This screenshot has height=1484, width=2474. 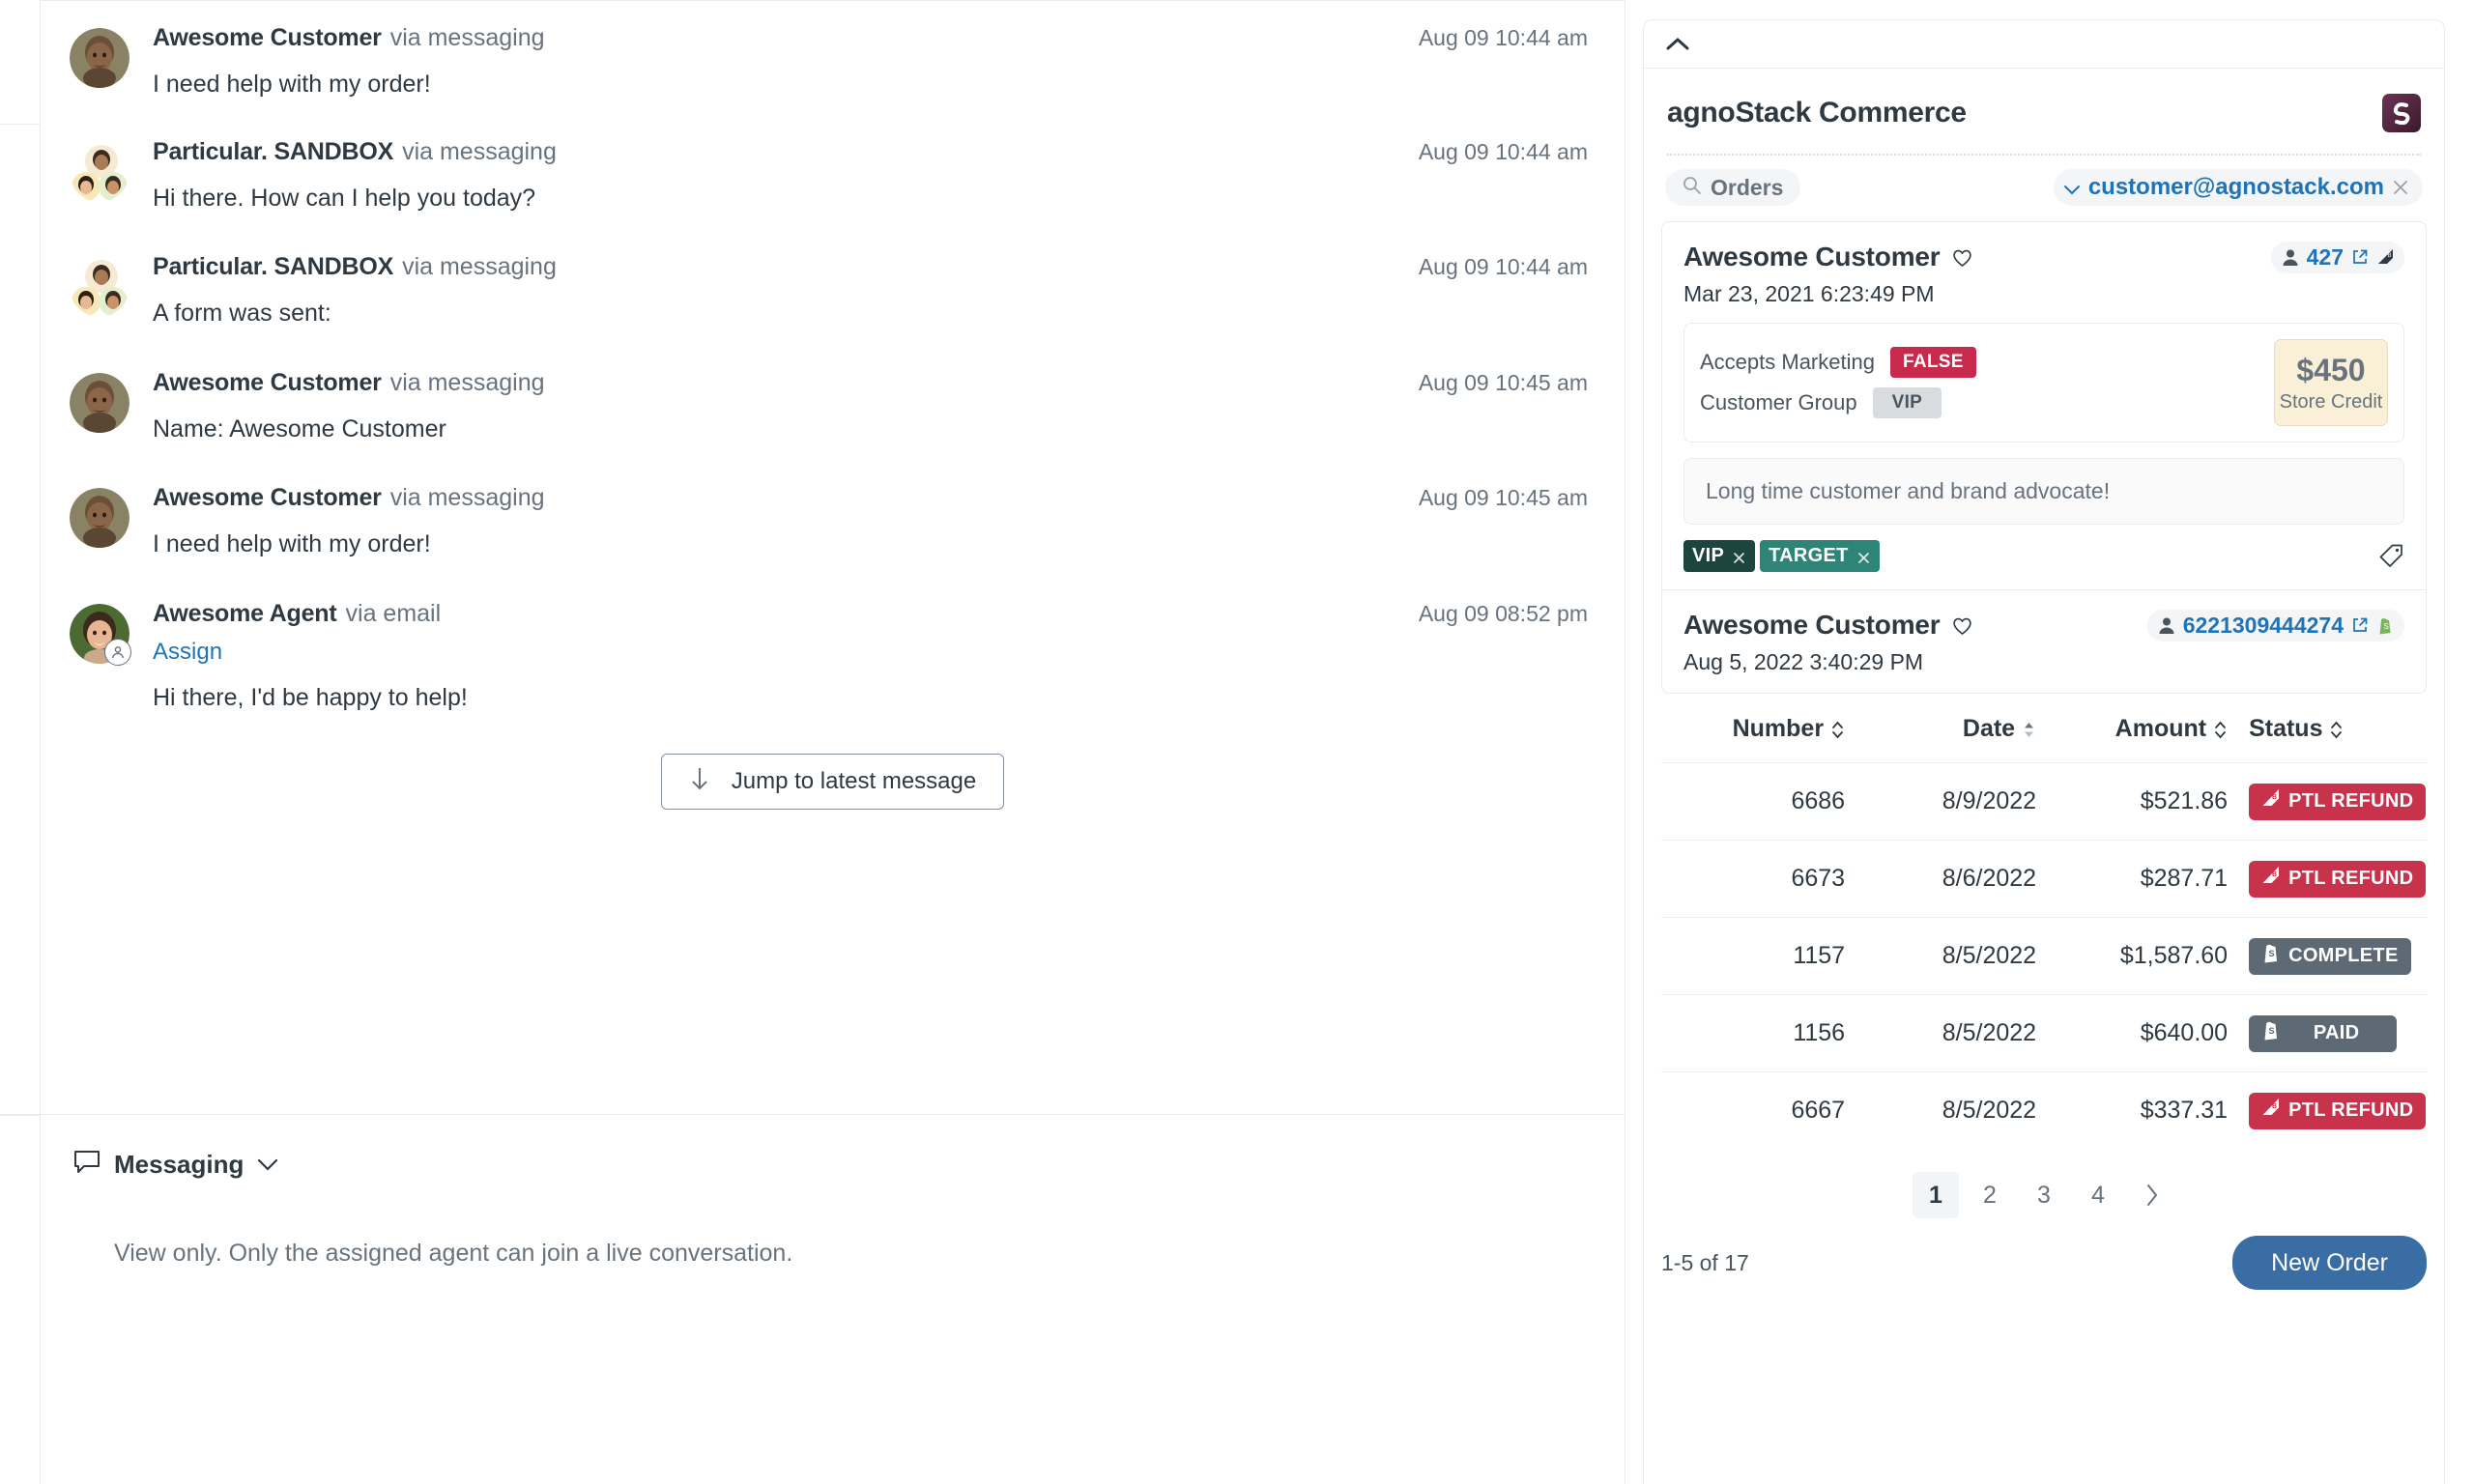 What do you see at coordinates (1907, 403) in the screenshot?
I see `customer-group-badge: VIP` at bounding box center [1907, 403].